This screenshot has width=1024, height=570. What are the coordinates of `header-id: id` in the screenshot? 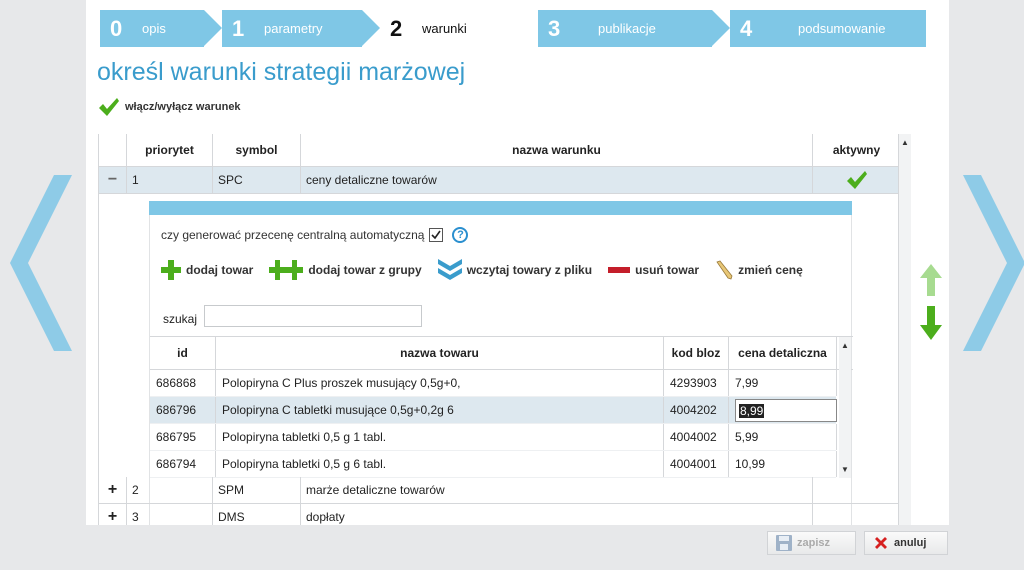 It's located at (183, 353).